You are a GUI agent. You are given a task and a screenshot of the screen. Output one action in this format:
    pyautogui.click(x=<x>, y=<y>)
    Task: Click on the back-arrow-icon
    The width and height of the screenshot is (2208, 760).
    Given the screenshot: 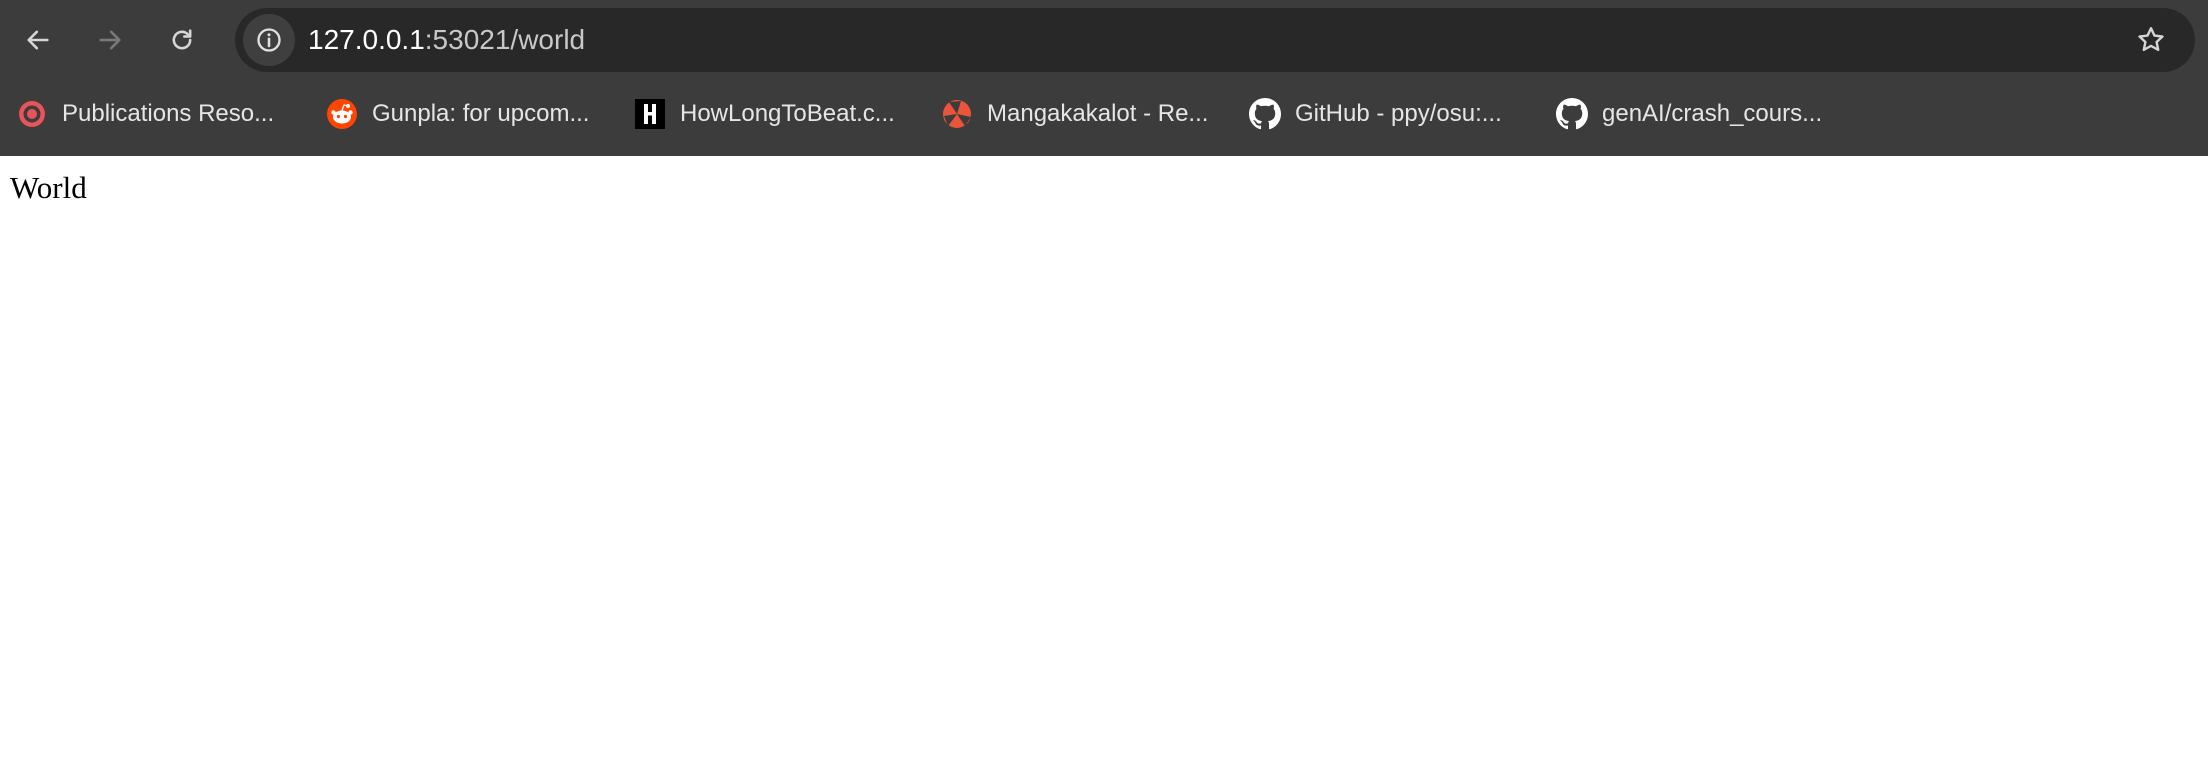 What is the action you would take?
    pyautogui.click(x=38, y=40)
    